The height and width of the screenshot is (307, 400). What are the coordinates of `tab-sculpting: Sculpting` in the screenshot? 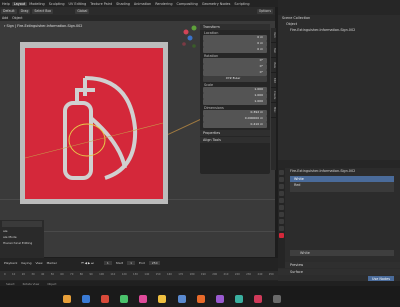 It's located at (57, 4).